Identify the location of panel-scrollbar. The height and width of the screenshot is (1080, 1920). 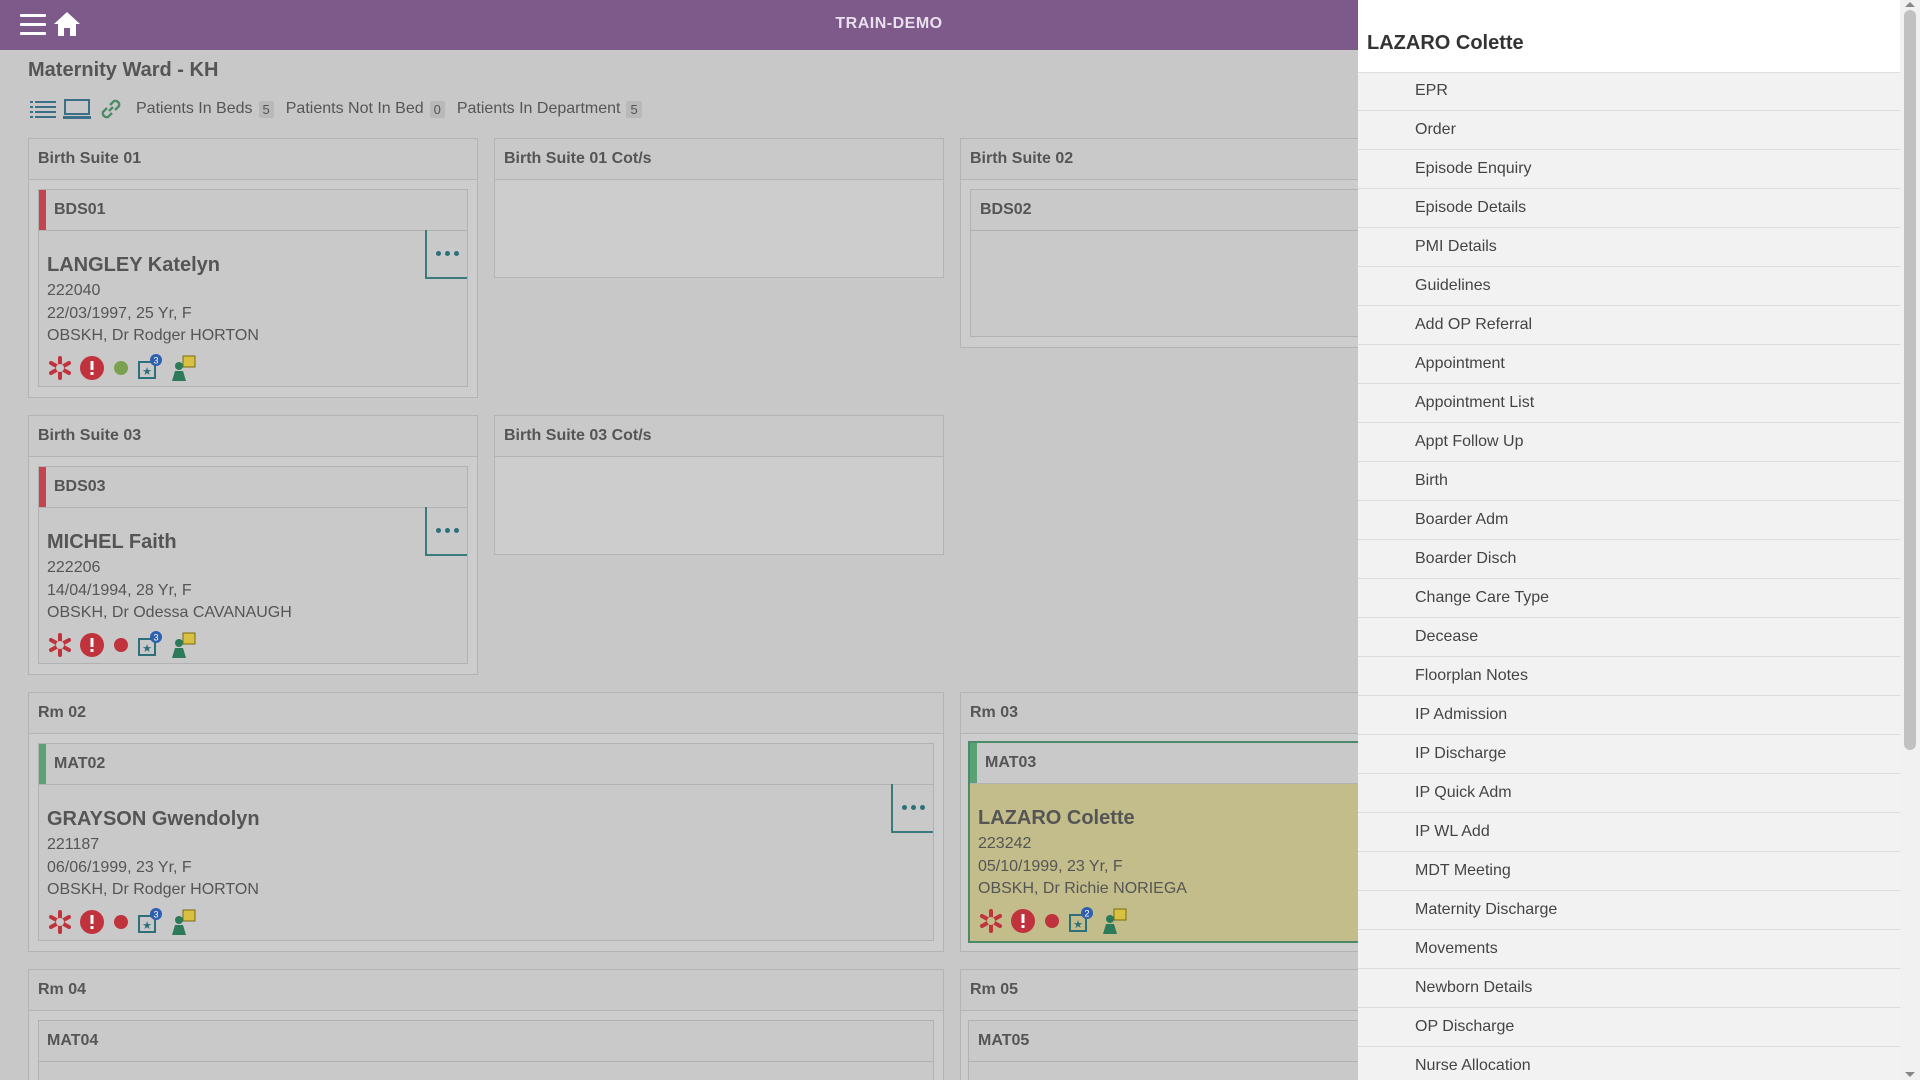
(1910, 540).